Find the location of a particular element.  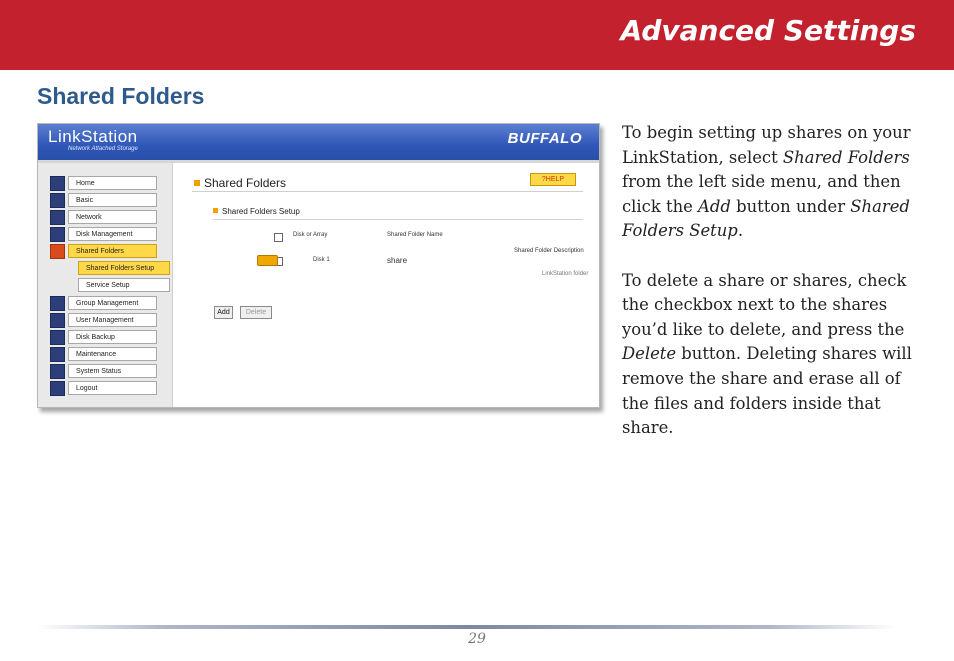

sidebar-item: Logout is located at coordinates (104, 388).